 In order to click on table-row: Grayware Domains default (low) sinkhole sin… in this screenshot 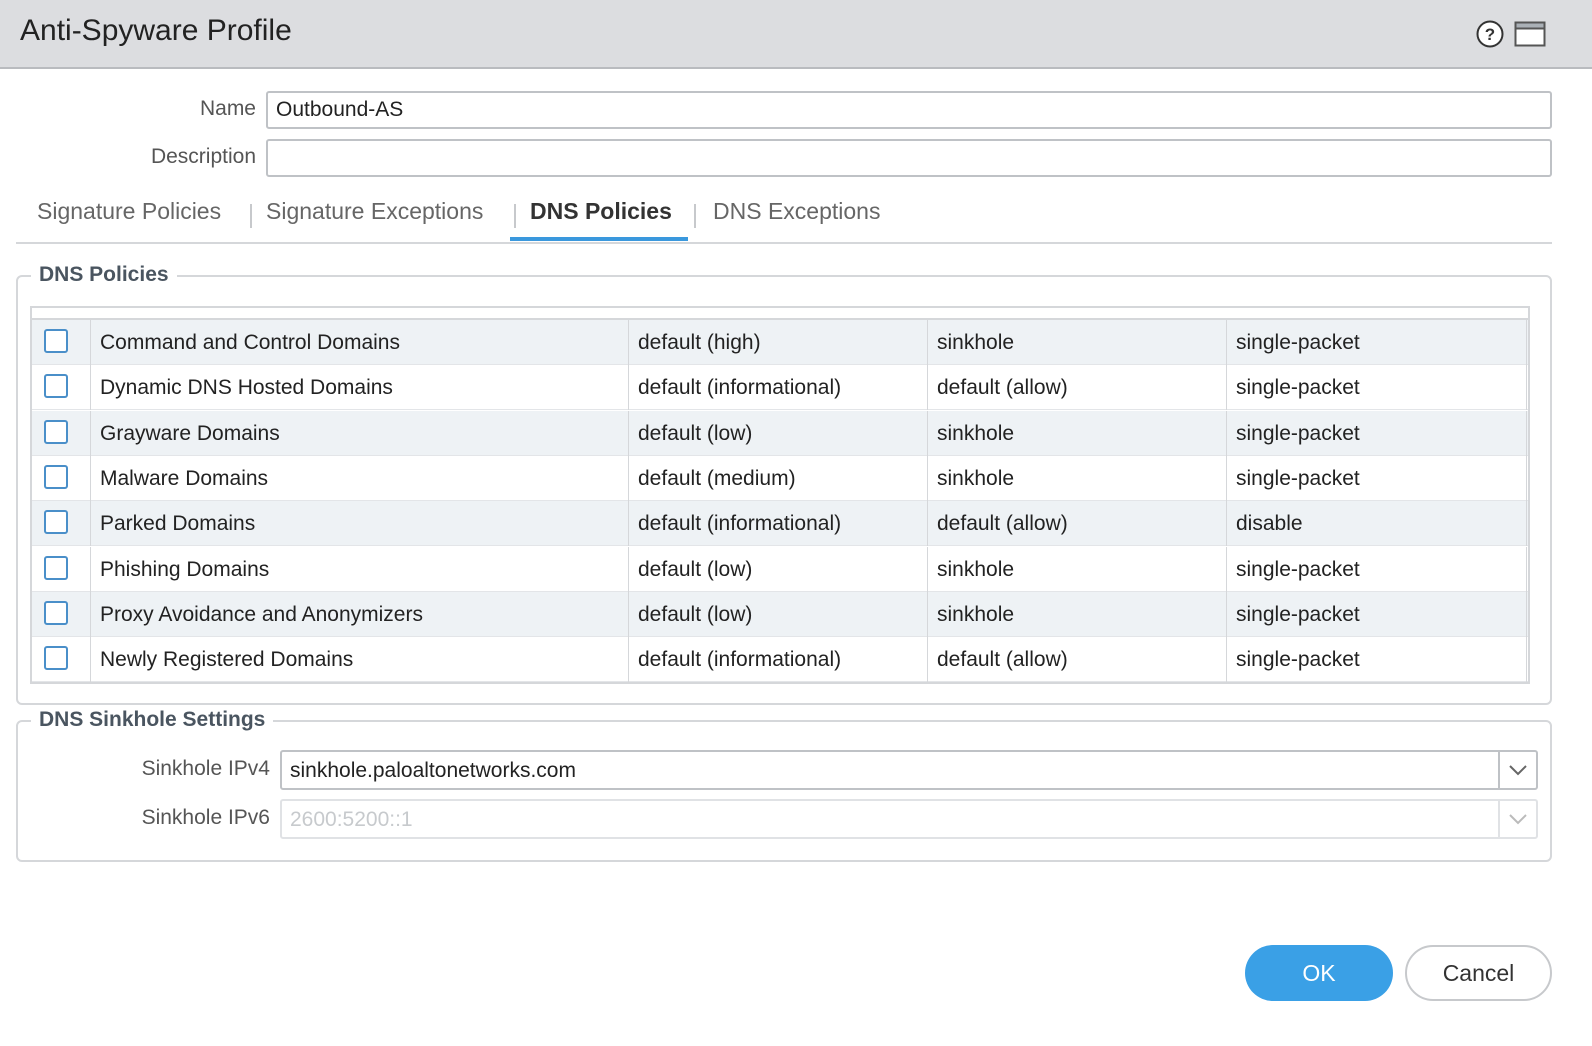, I will do `click(780, 433)`.